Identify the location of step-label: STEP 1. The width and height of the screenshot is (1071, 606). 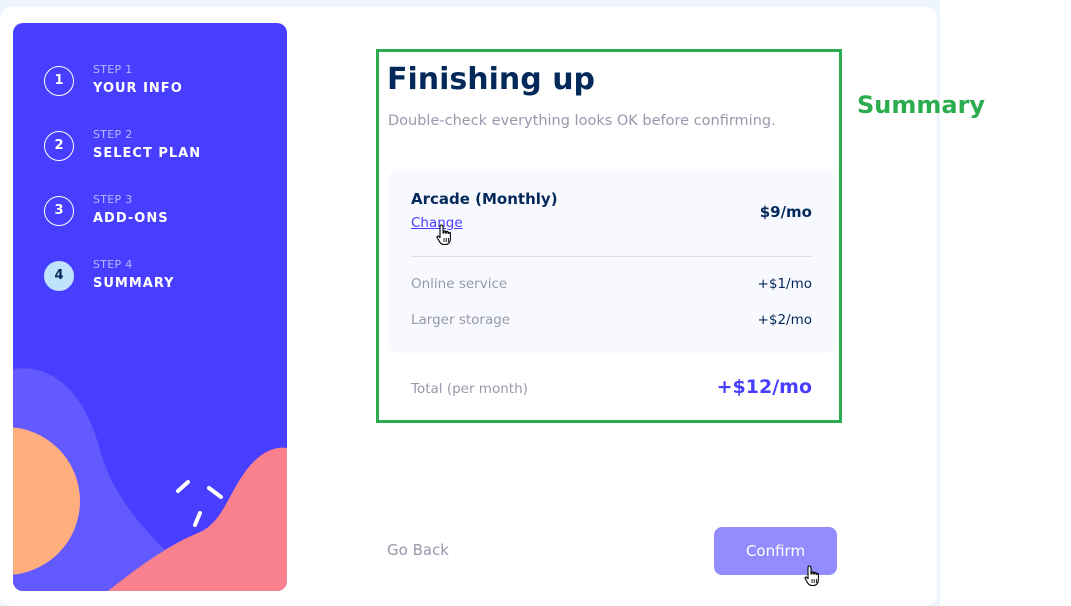
(113, 69).